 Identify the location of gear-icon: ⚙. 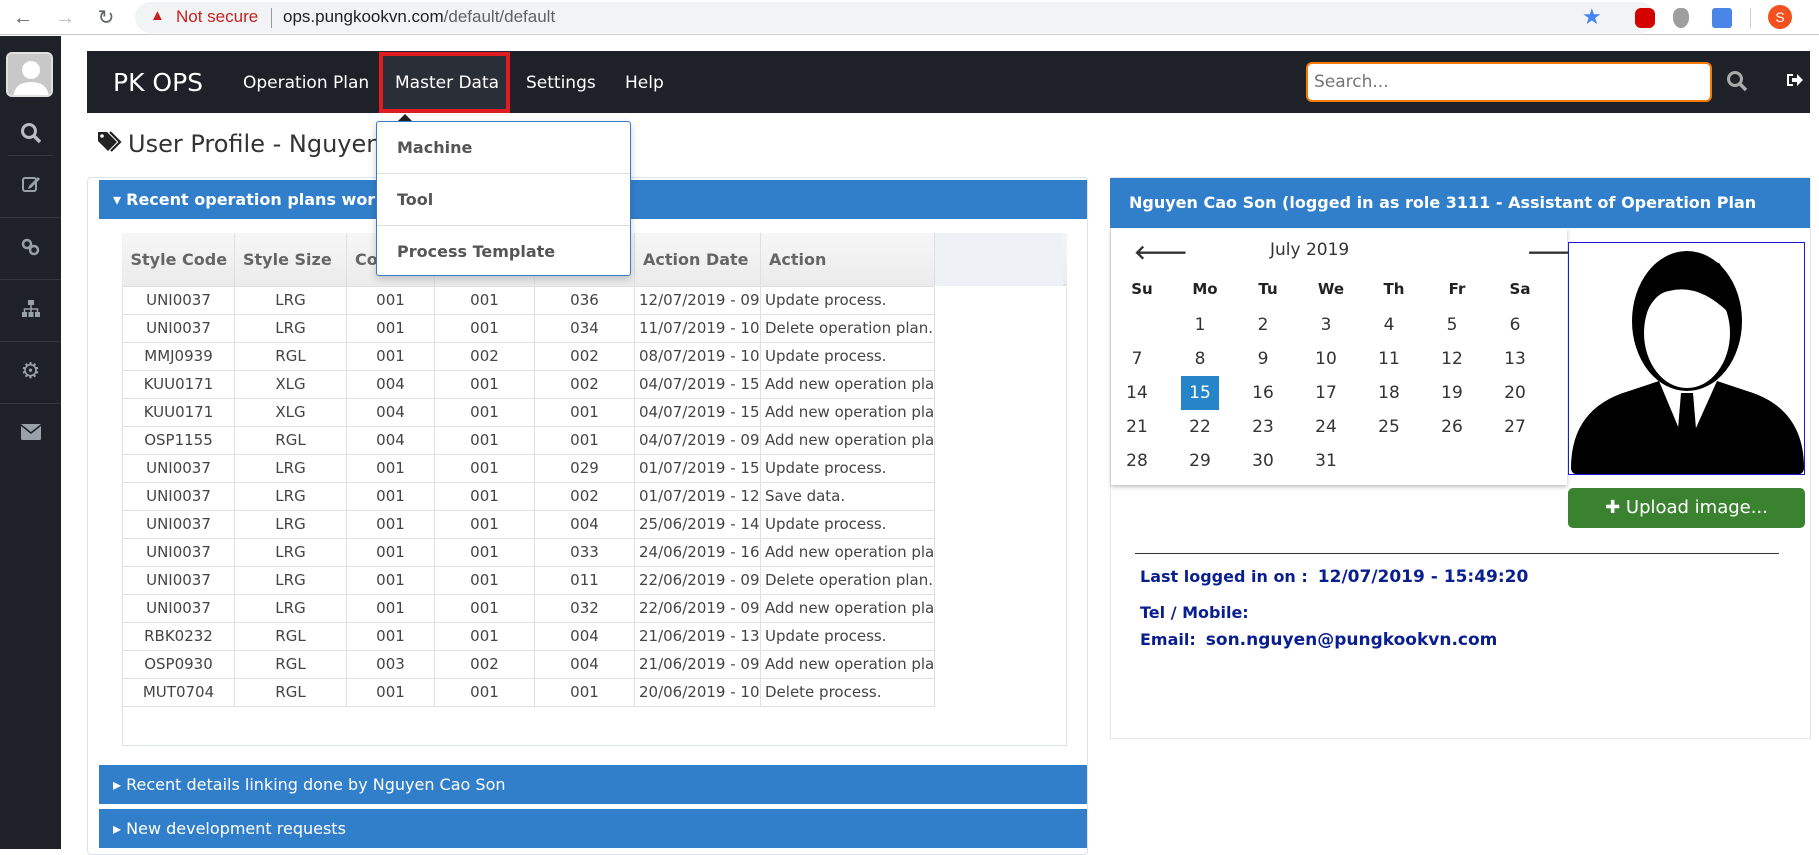
(30, 371).